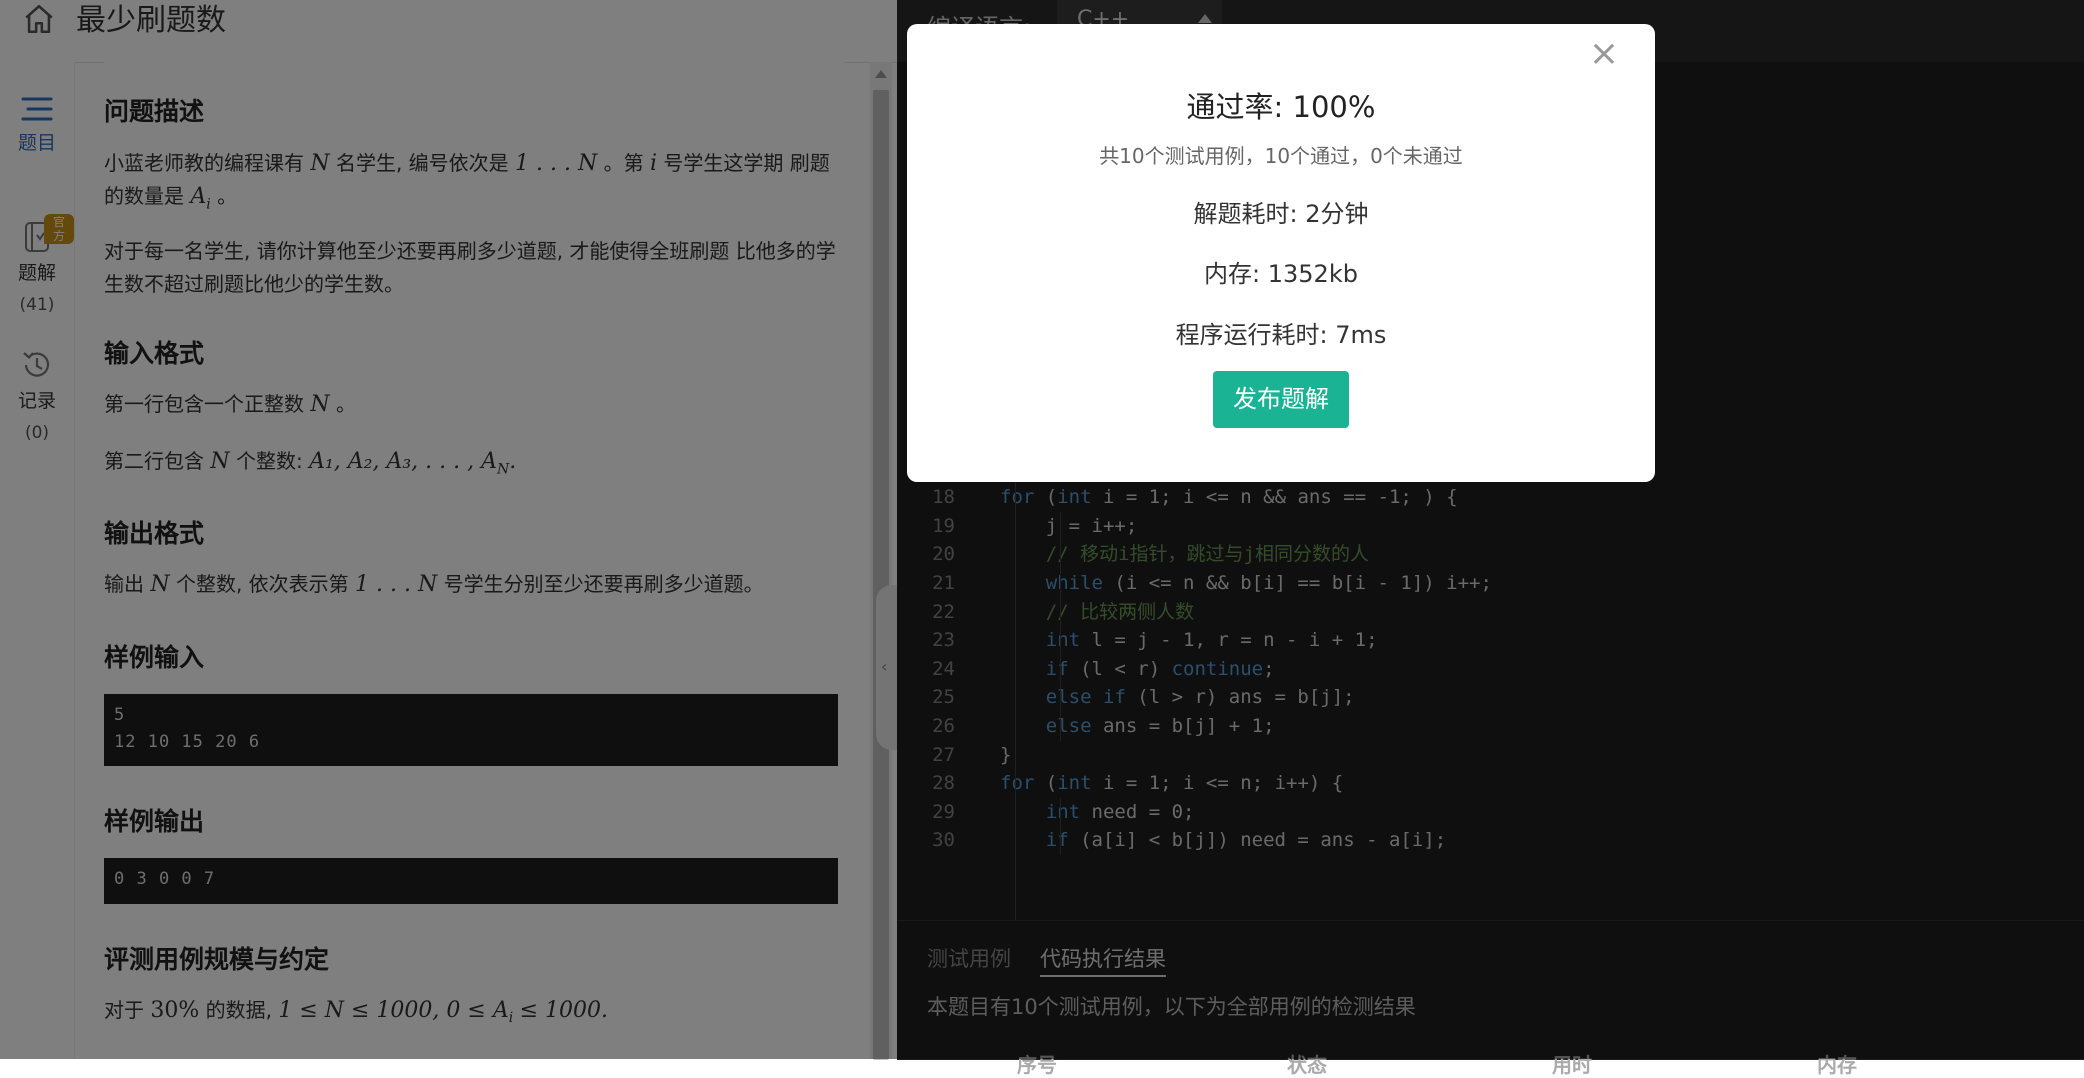 This screenshot has width=2084, height=1078. I want to click on publish-solution-button: 发布题解, so click(1281, 399).